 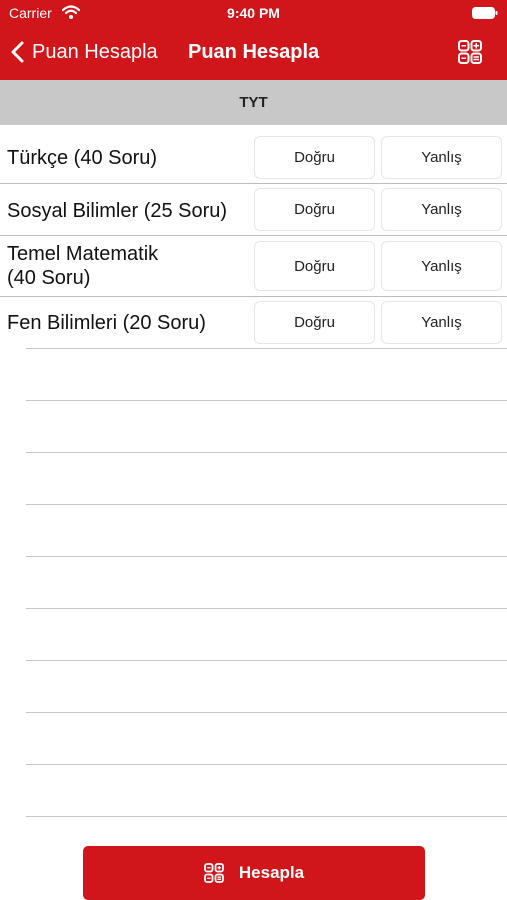 What do you see at coordinates (271, 872) in the screenshot?
I see `calculate-button-label: Hesapla` at bounding box center [271, 872].